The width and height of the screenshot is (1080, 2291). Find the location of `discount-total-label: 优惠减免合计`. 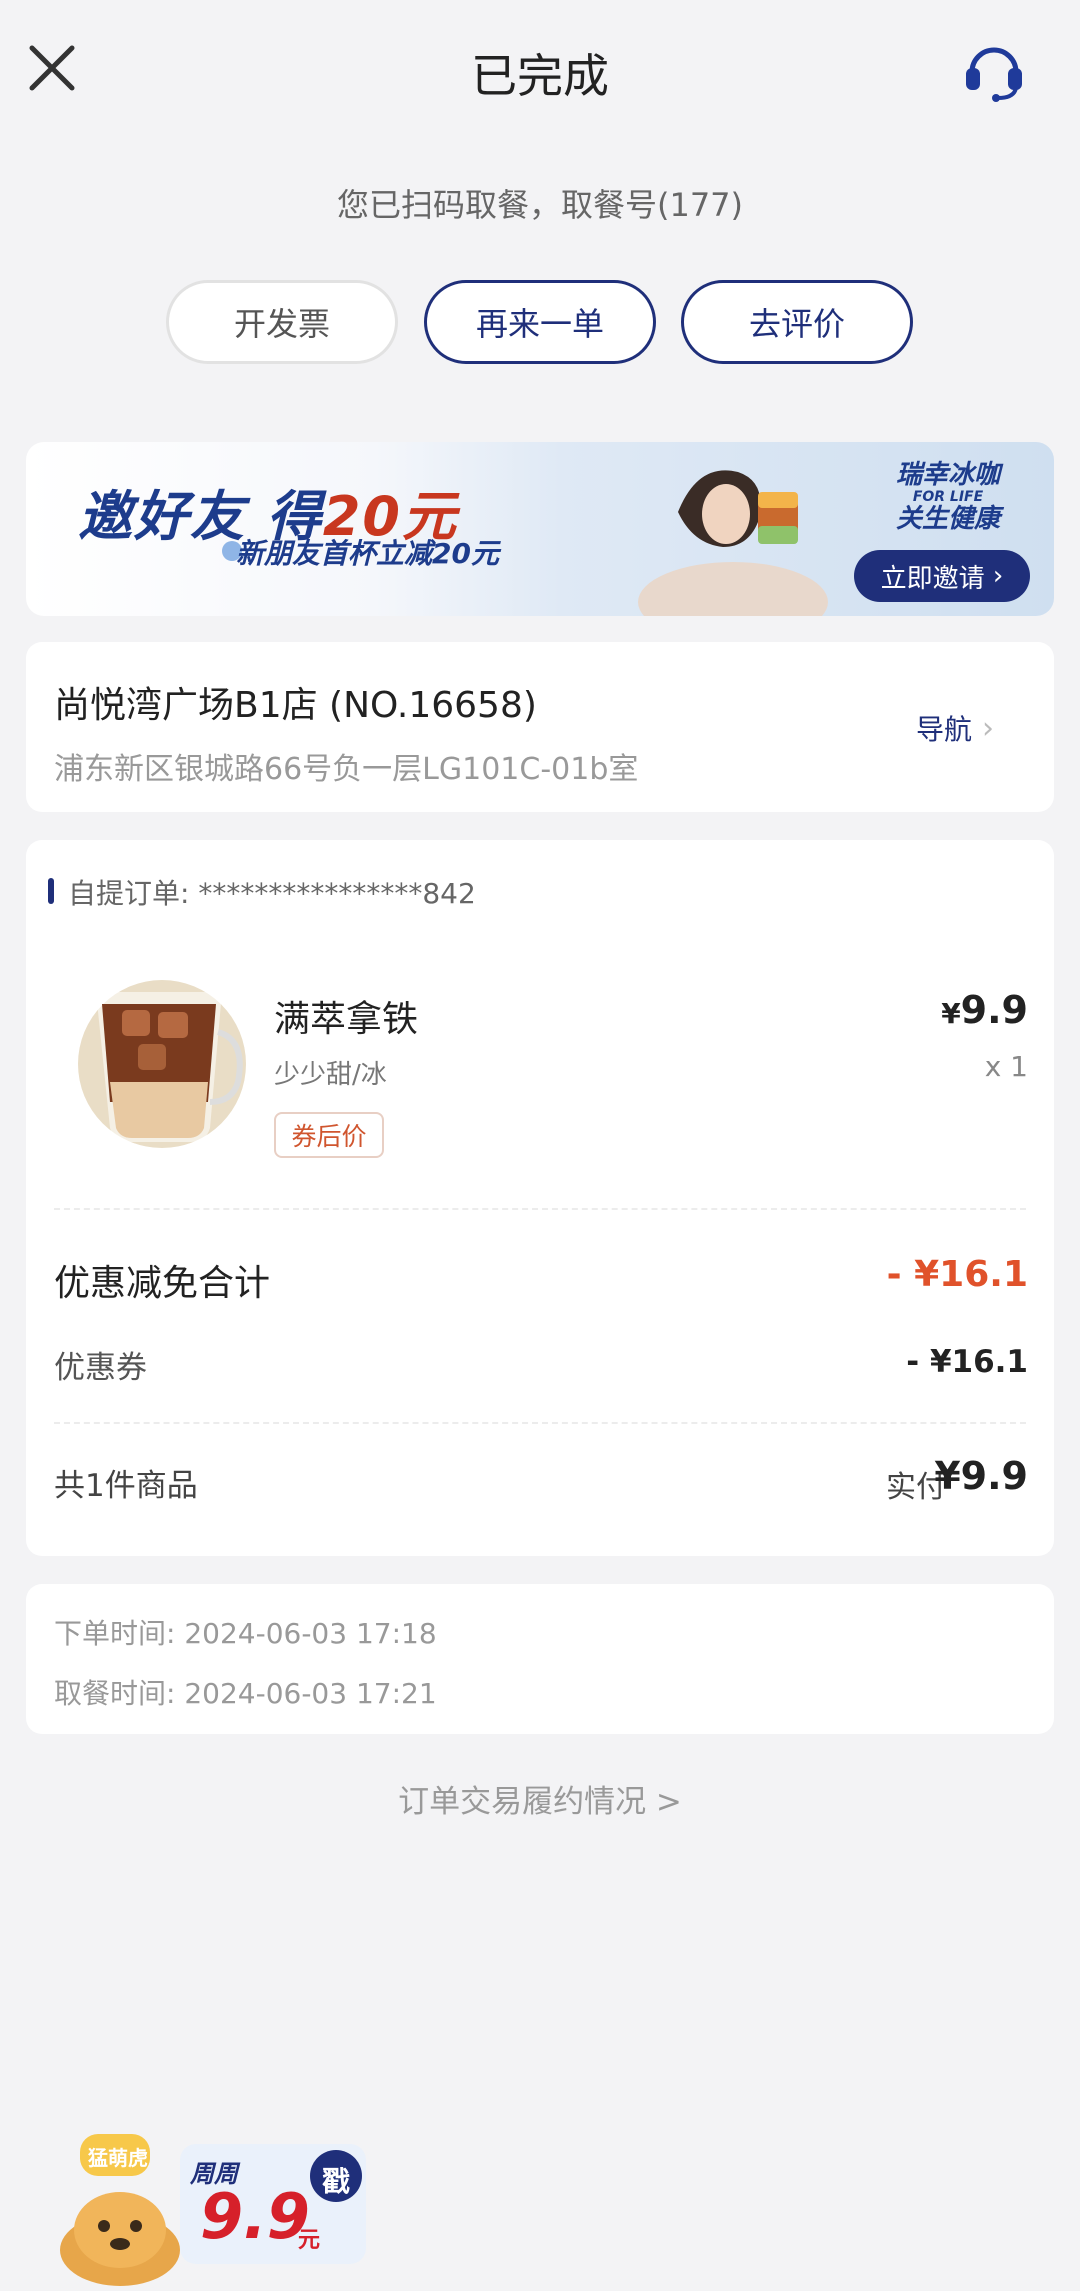

discount-total-label: 优惠减免合计 is located at coordinates (162, 1283).